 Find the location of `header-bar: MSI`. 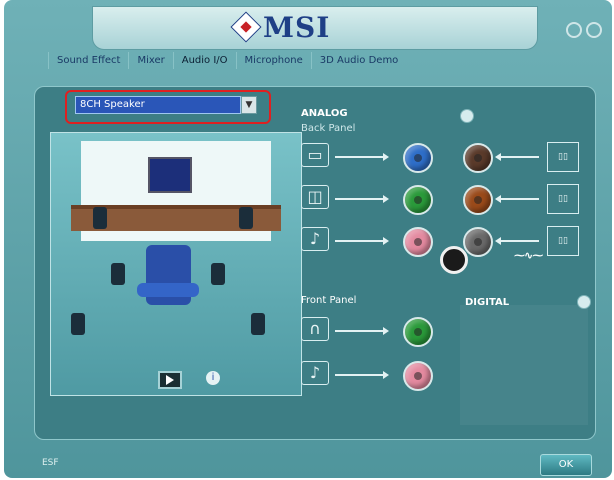

header-bar: MSI is located at coordinates (315, 28).